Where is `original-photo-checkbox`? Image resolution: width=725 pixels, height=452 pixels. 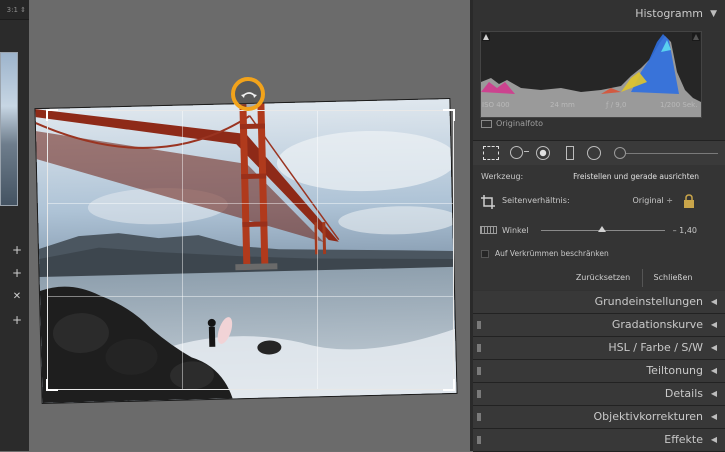
original-photo-checkbox is located at coordinates (486, 123).